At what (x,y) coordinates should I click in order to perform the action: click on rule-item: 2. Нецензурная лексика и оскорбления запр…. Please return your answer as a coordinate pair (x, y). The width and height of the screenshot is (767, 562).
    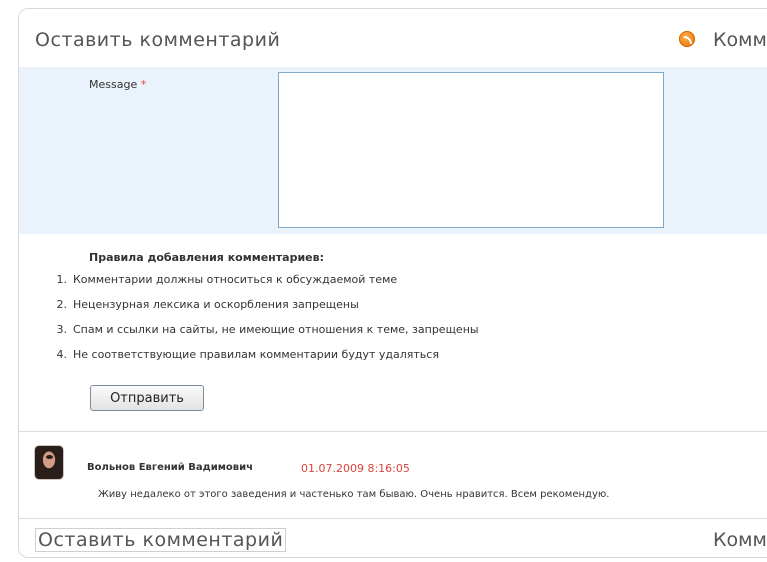
    Looking at the image, I should click on (207, 304).